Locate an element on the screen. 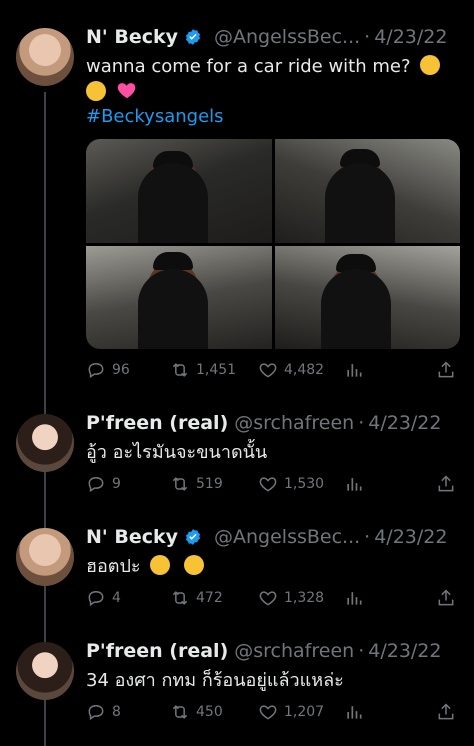  tweet-actions: 8 450 1,207 is located at coordinates (273, 714).